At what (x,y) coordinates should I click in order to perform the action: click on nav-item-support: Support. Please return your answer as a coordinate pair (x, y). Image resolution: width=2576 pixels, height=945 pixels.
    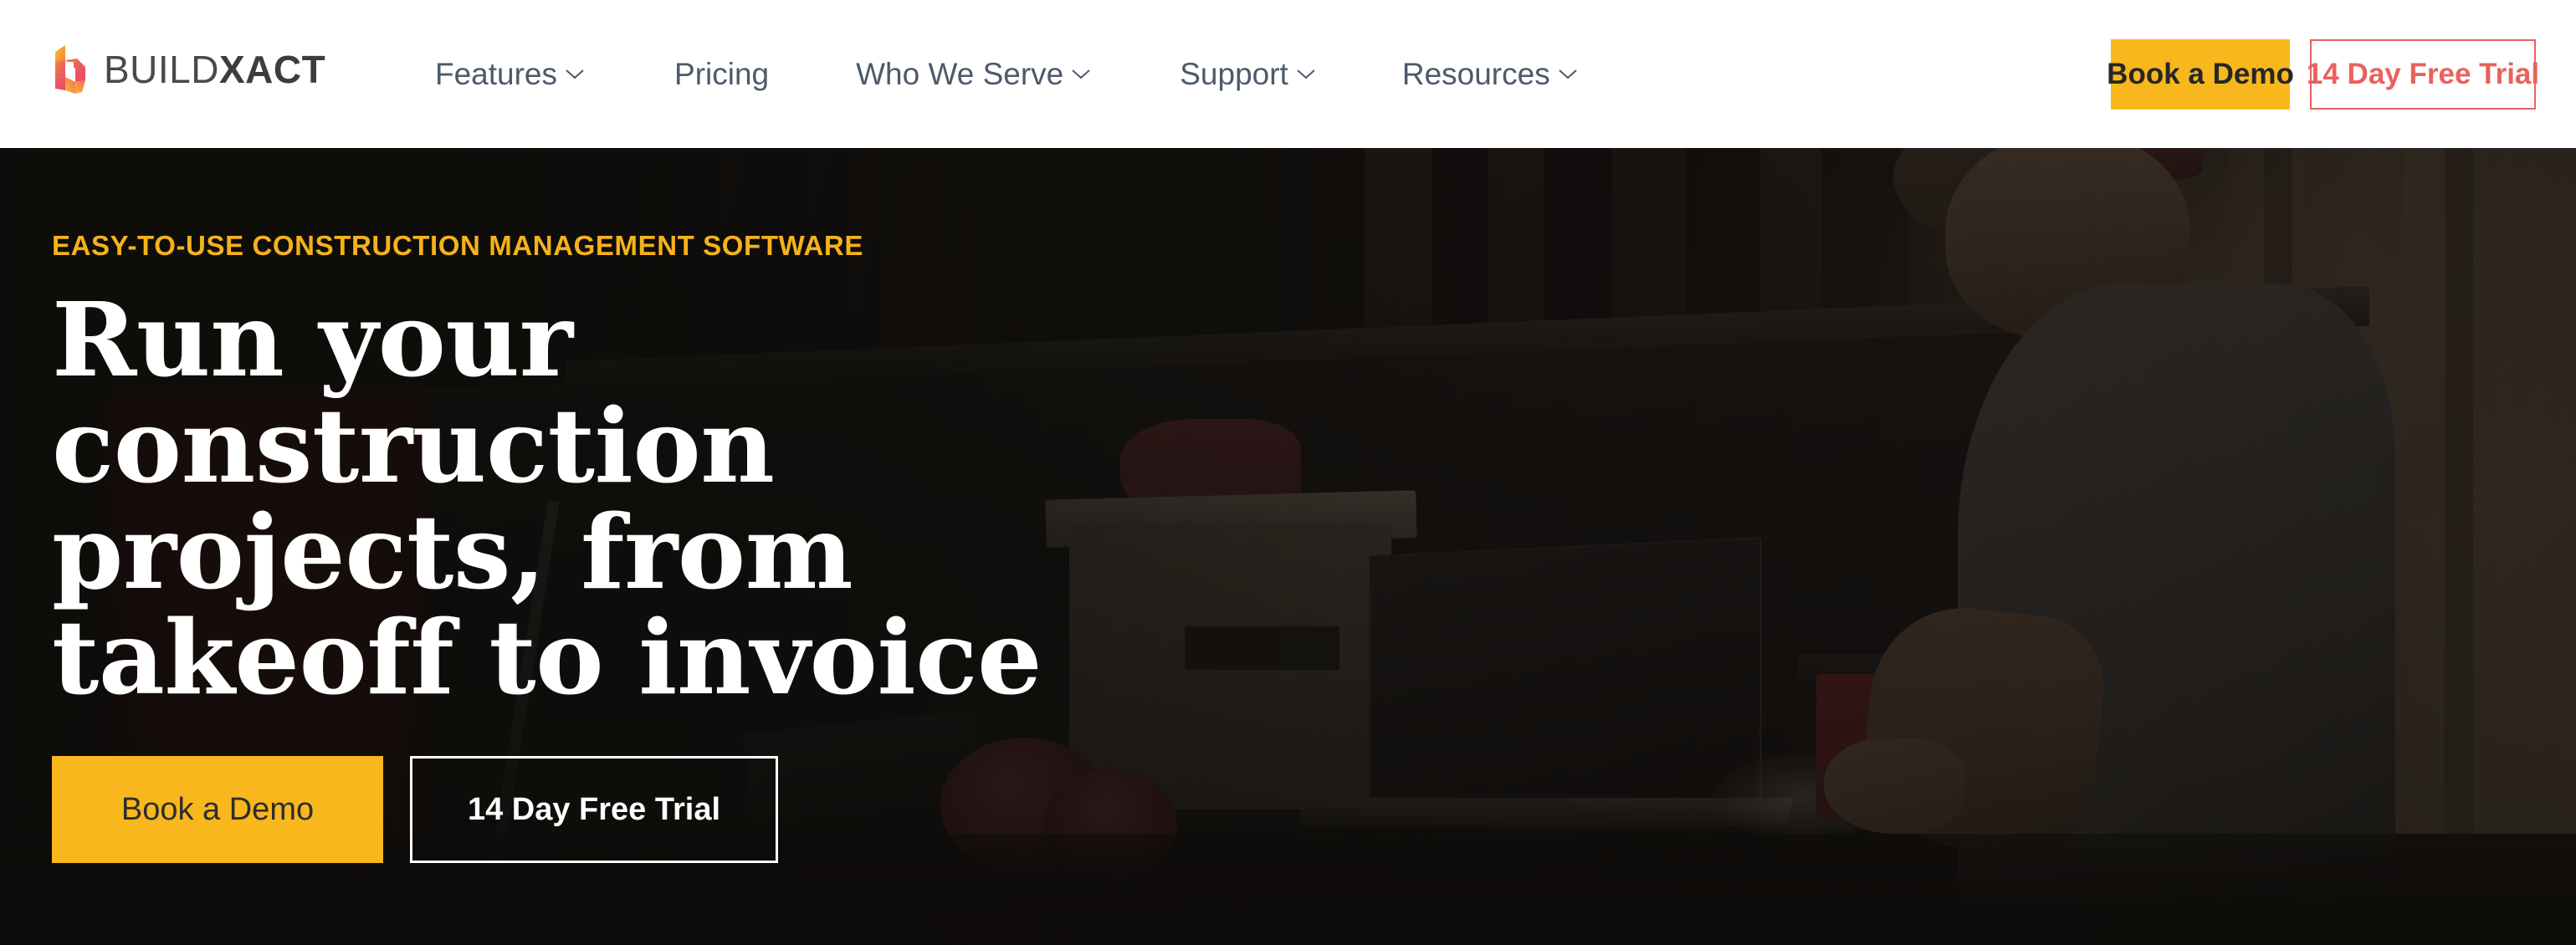
    Looking at the image, I should click on (1248, 74).